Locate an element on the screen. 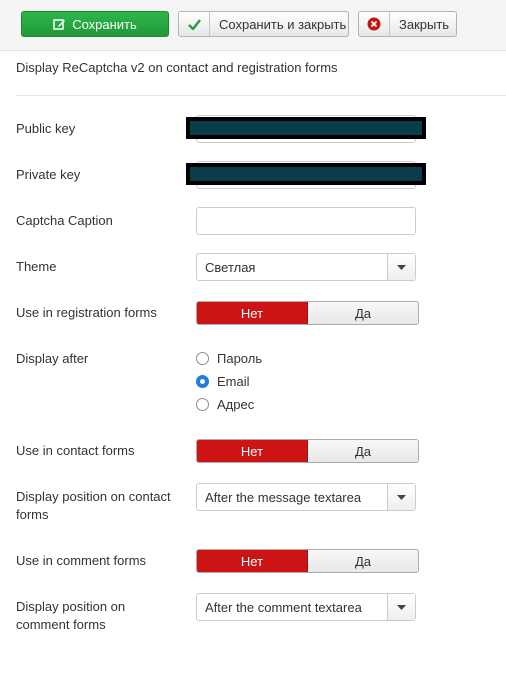  radio-button-checked is located at coordinates (202, 381).